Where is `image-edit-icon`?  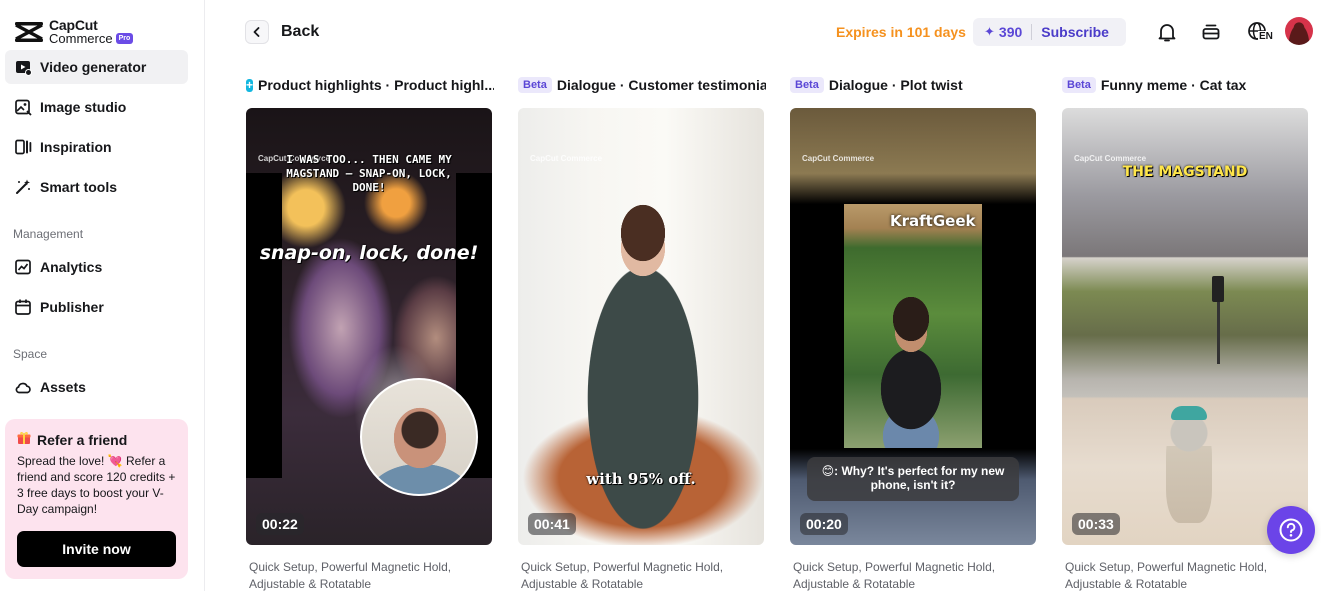
image-edit-icon is located at coordinates (23, 107).